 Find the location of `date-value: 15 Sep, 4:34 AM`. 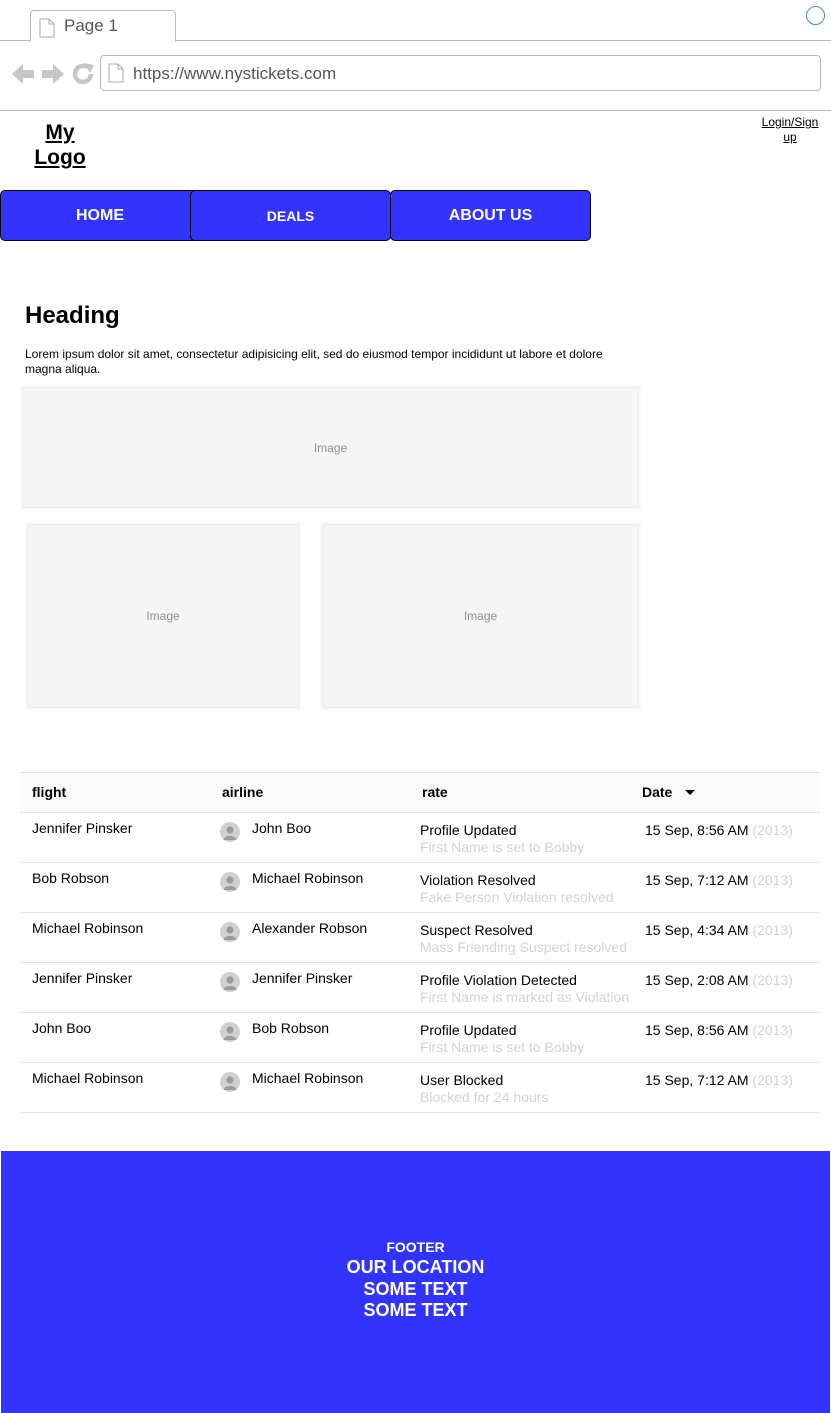

date-value: 15 Sep, 4:34 AM is located at coordinates (697, 930).